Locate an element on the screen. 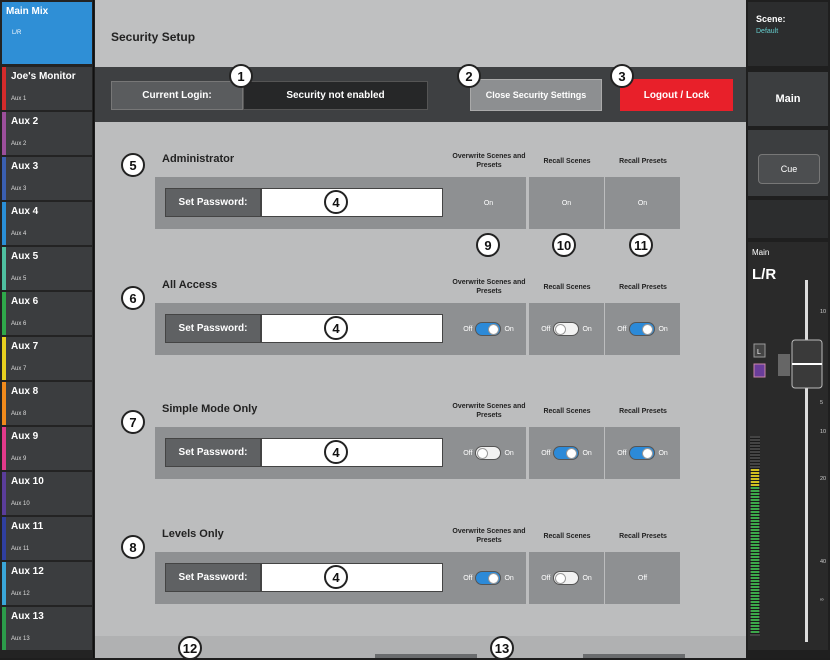 The image size is (830, 660). scale-mark-20: 20 is located at coordinates (823, 479).